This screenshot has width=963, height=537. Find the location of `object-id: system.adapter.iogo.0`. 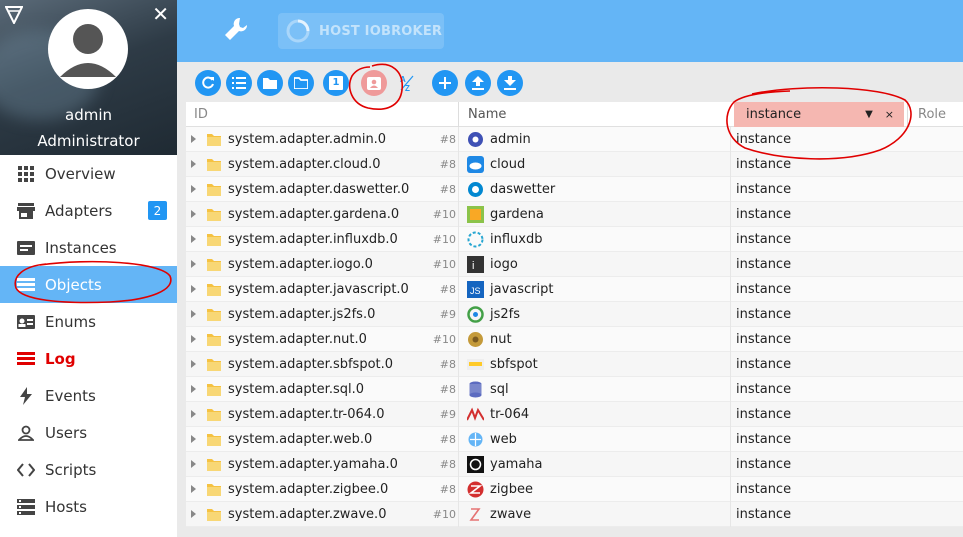

object-id: system.adapter.iogo.0 is located at coordinates (300, 264).